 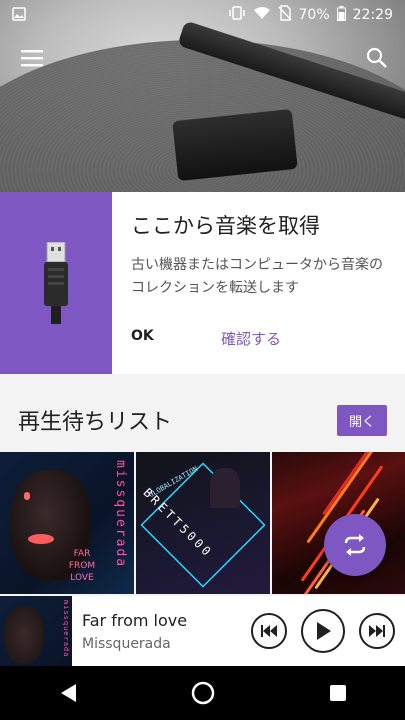 I want to click on repeat-icon, so click(x=355, y=545).